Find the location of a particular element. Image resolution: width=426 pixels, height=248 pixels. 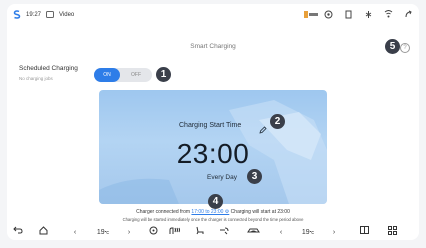

status-left: 19:27 Video is located at coordinates (43, 14).